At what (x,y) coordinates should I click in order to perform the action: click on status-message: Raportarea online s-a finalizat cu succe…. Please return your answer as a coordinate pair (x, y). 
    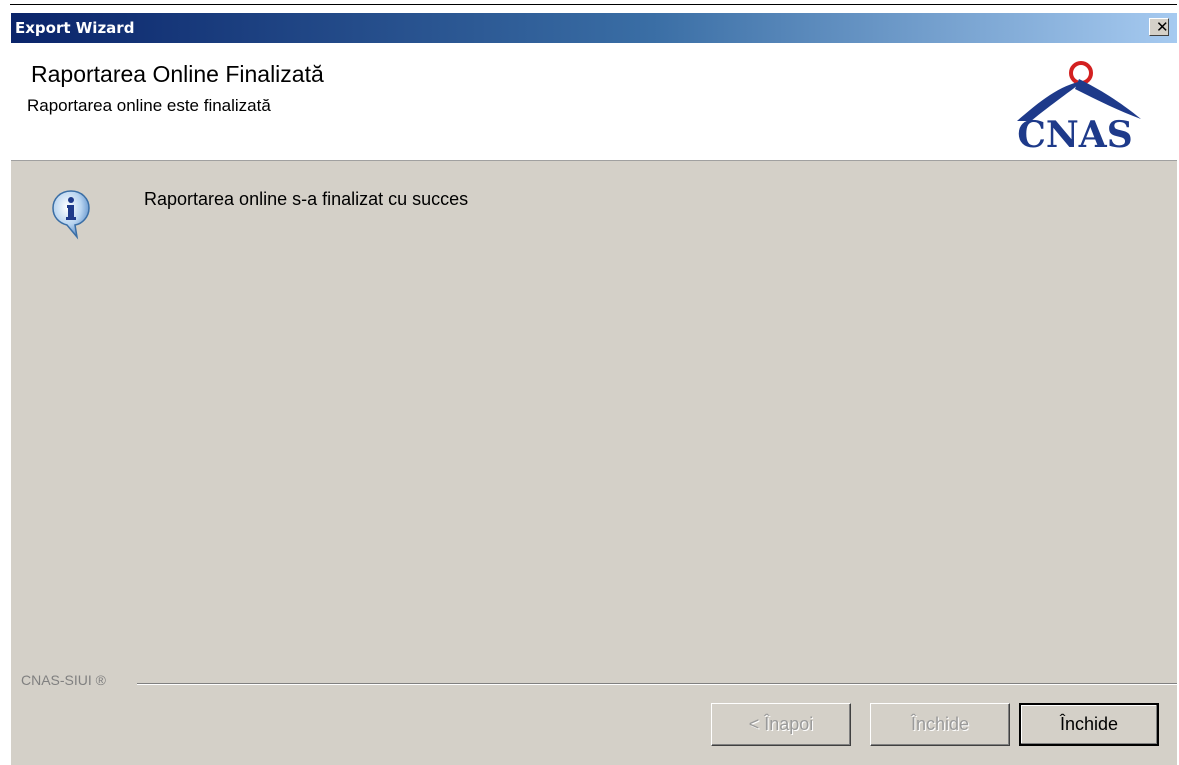
    Looking at the image, I should click on (306, 199).